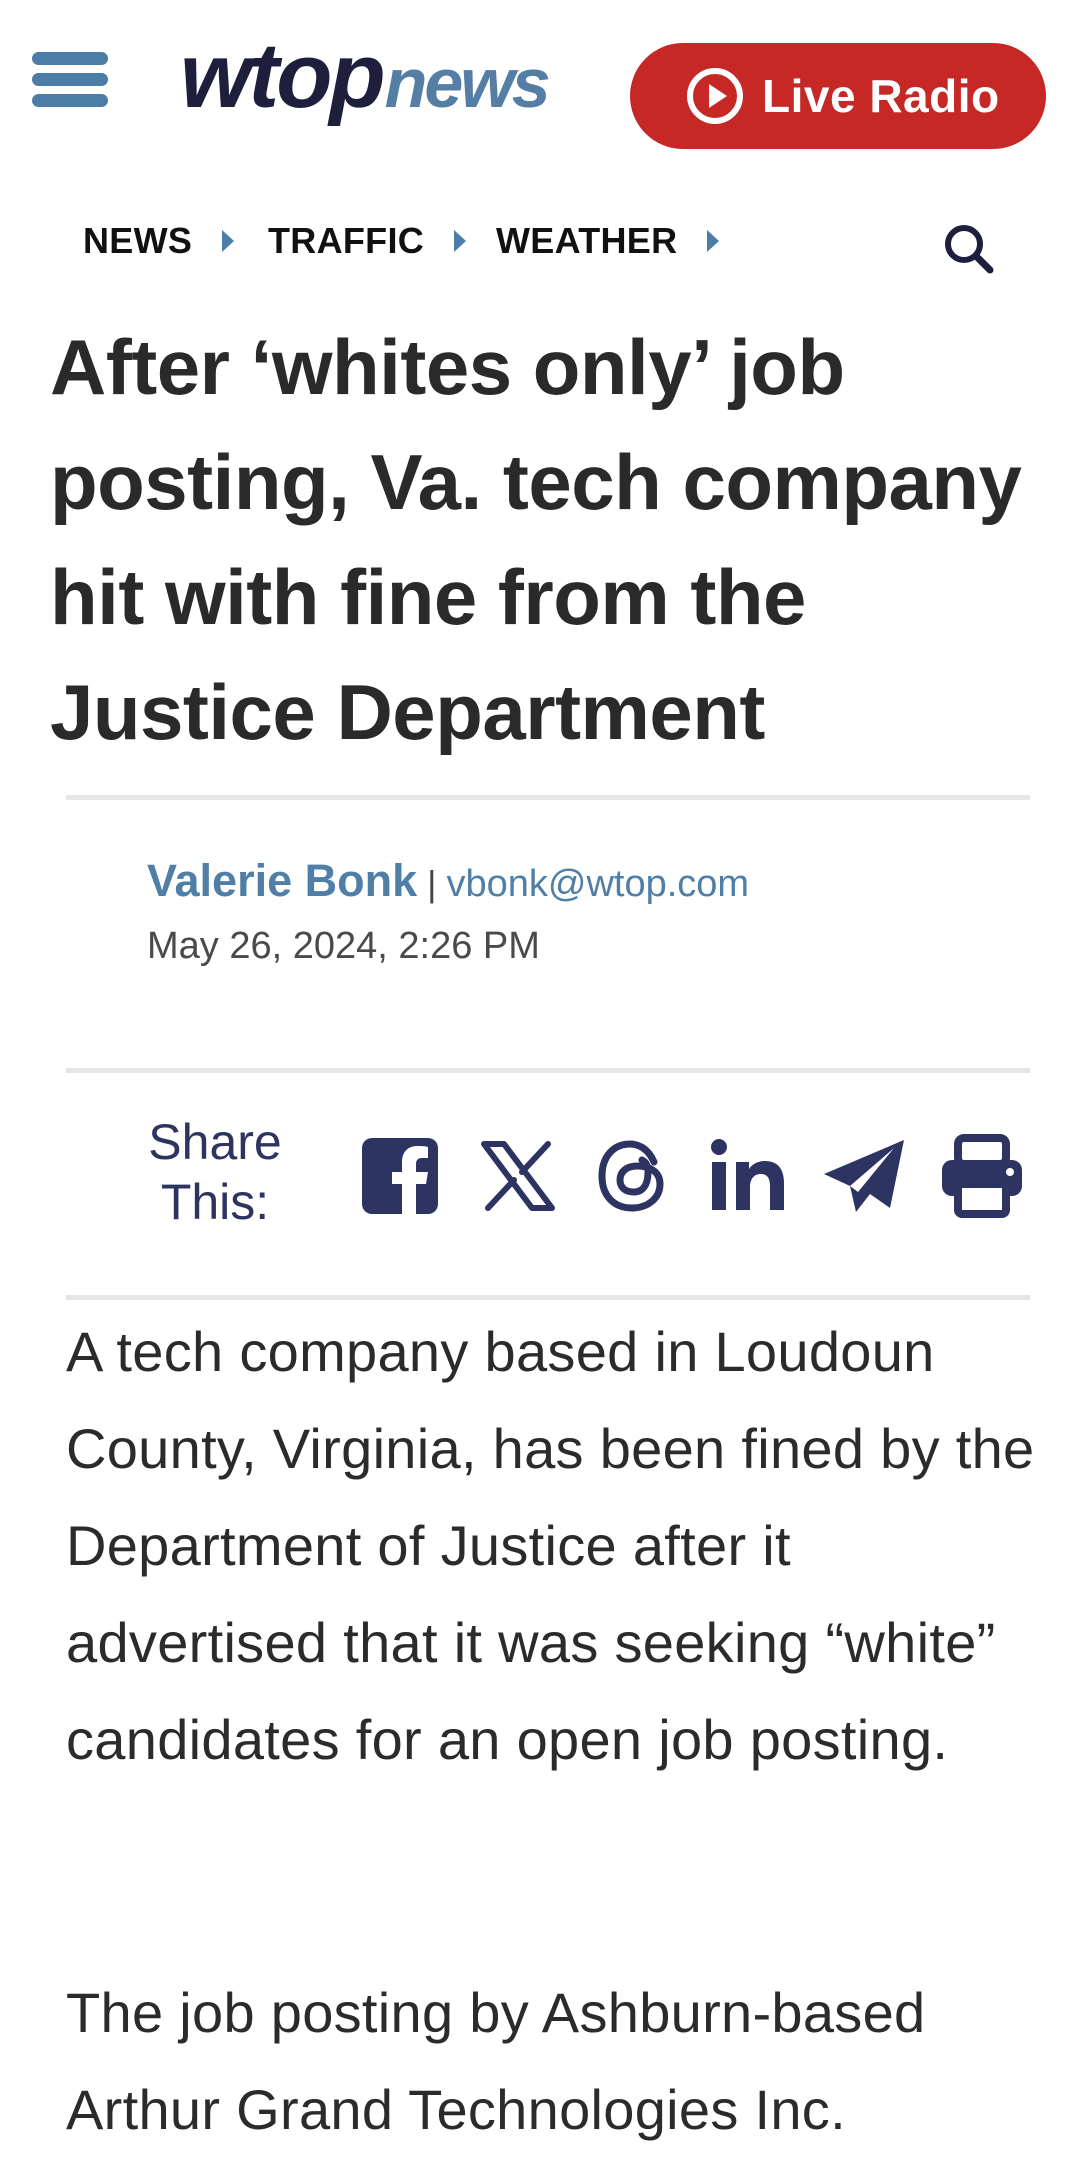 The width and height of the screenshot is (1080, 2158). Describe the element at coordinates (467, 83) in the screenshot. I see `logo-news-text: news` at that location.